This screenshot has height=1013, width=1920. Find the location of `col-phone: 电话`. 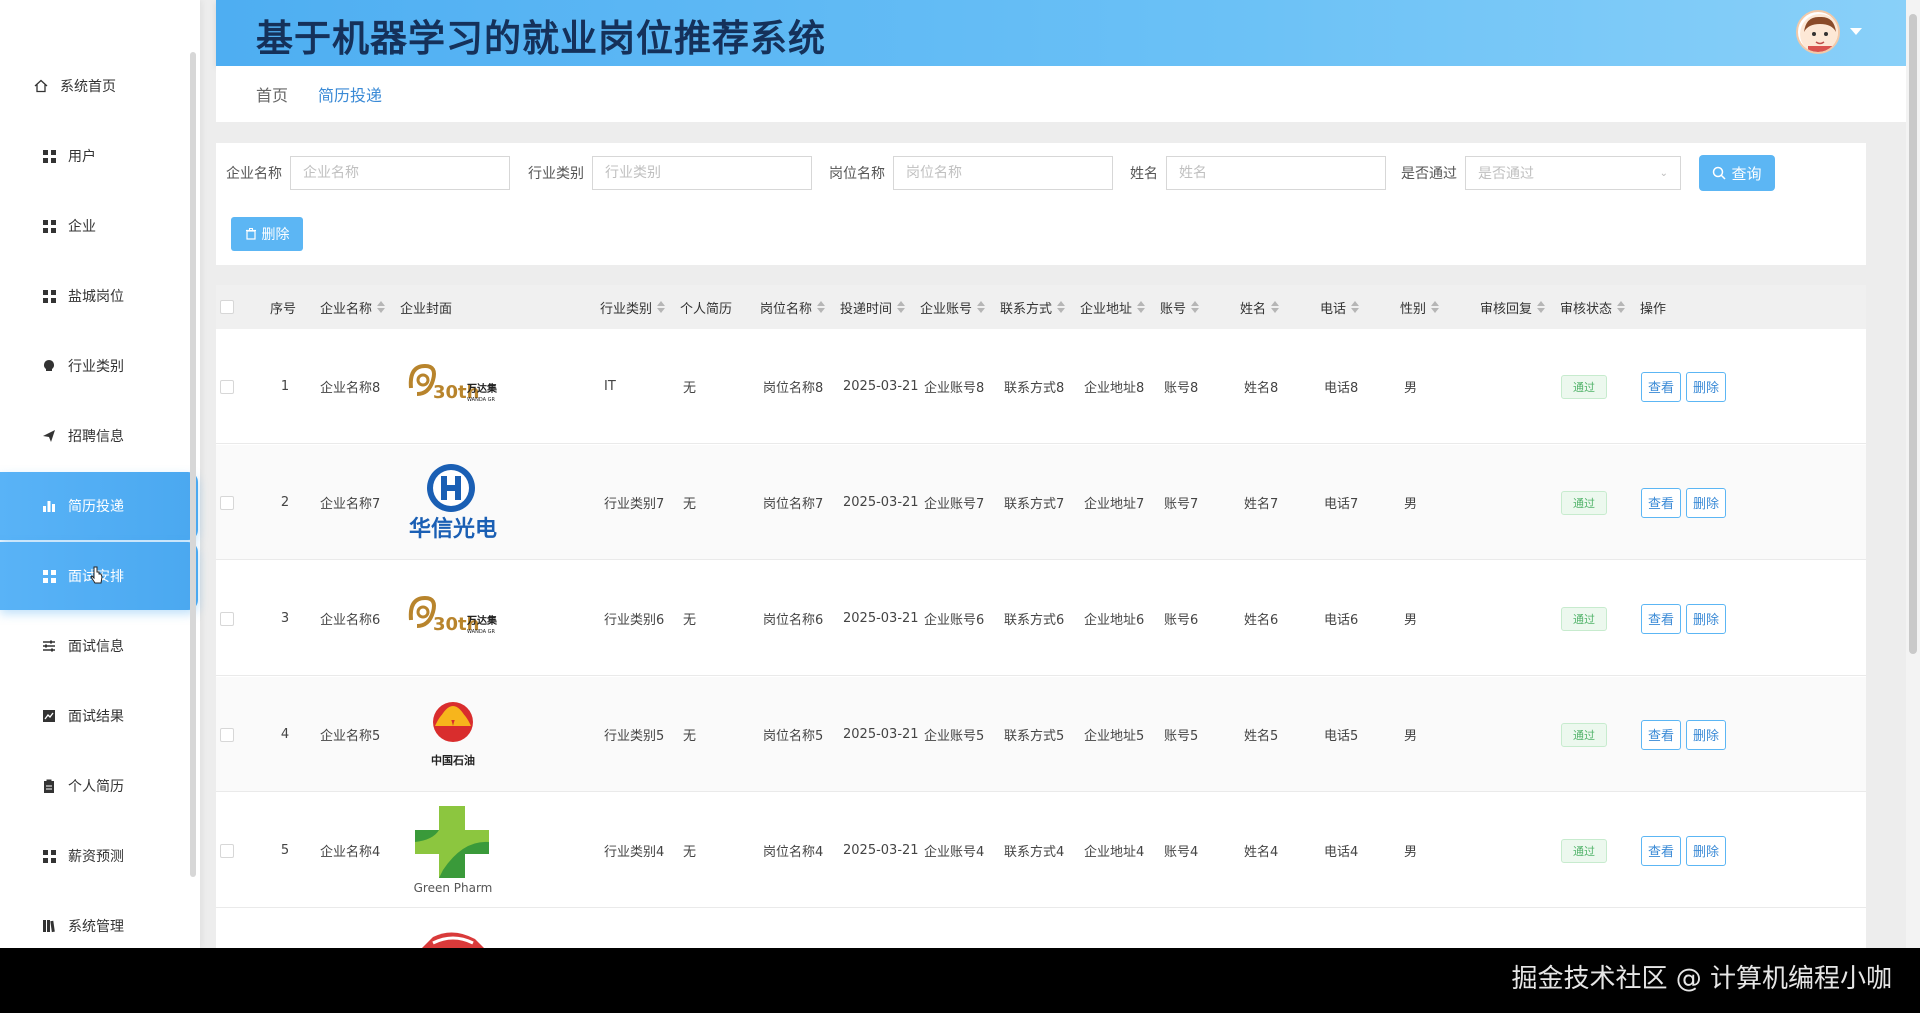

col-phone: 电话 is located at coordinates (1340, 307).